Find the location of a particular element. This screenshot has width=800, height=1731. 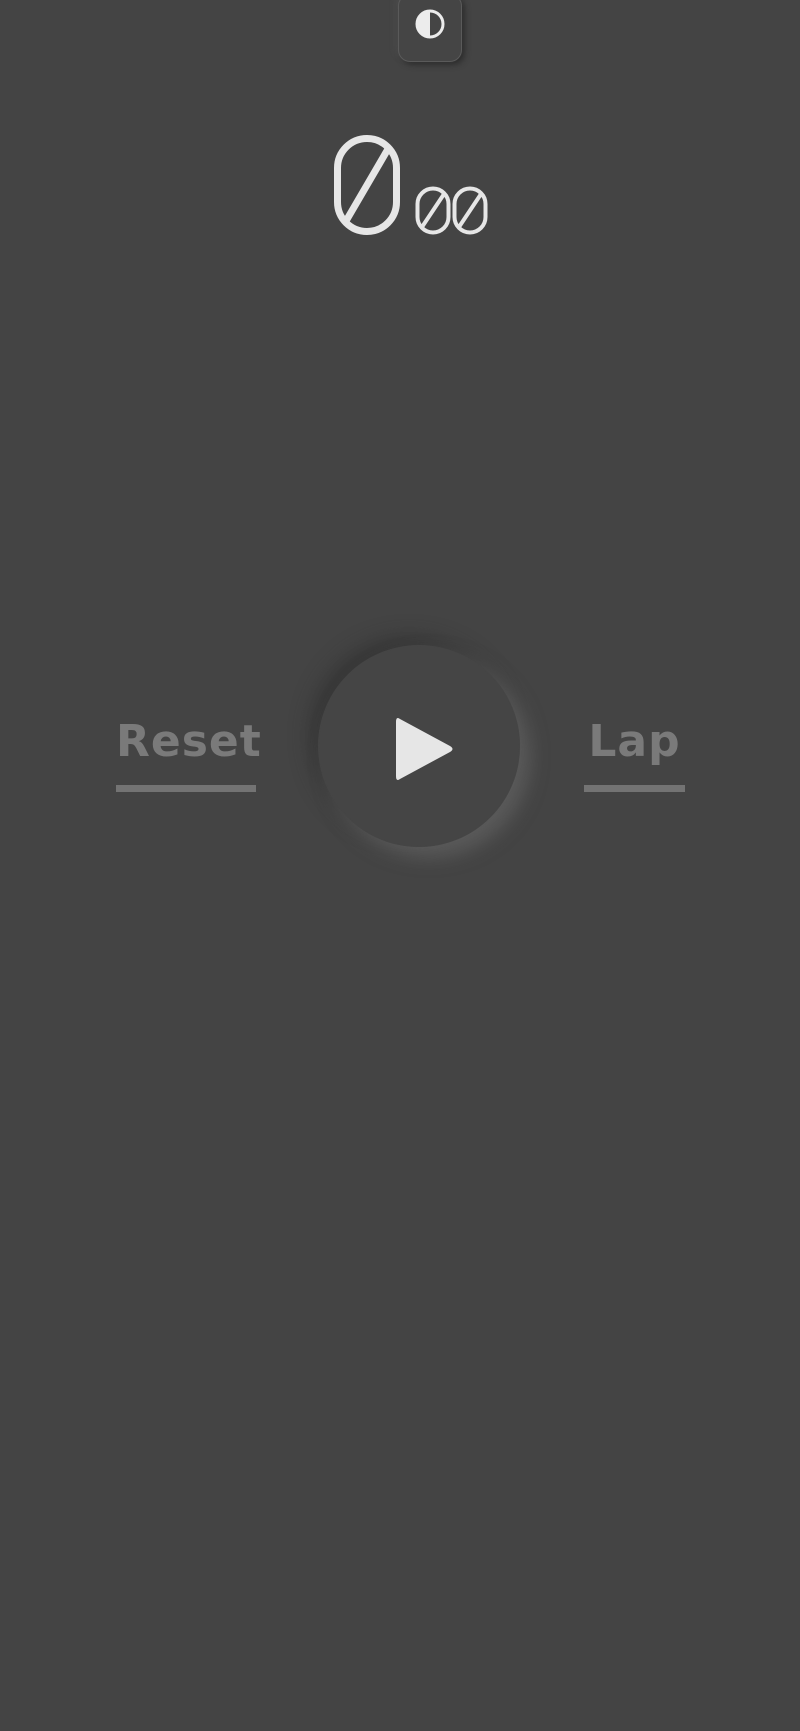

reset-underline is located at coordinates (186, 788).